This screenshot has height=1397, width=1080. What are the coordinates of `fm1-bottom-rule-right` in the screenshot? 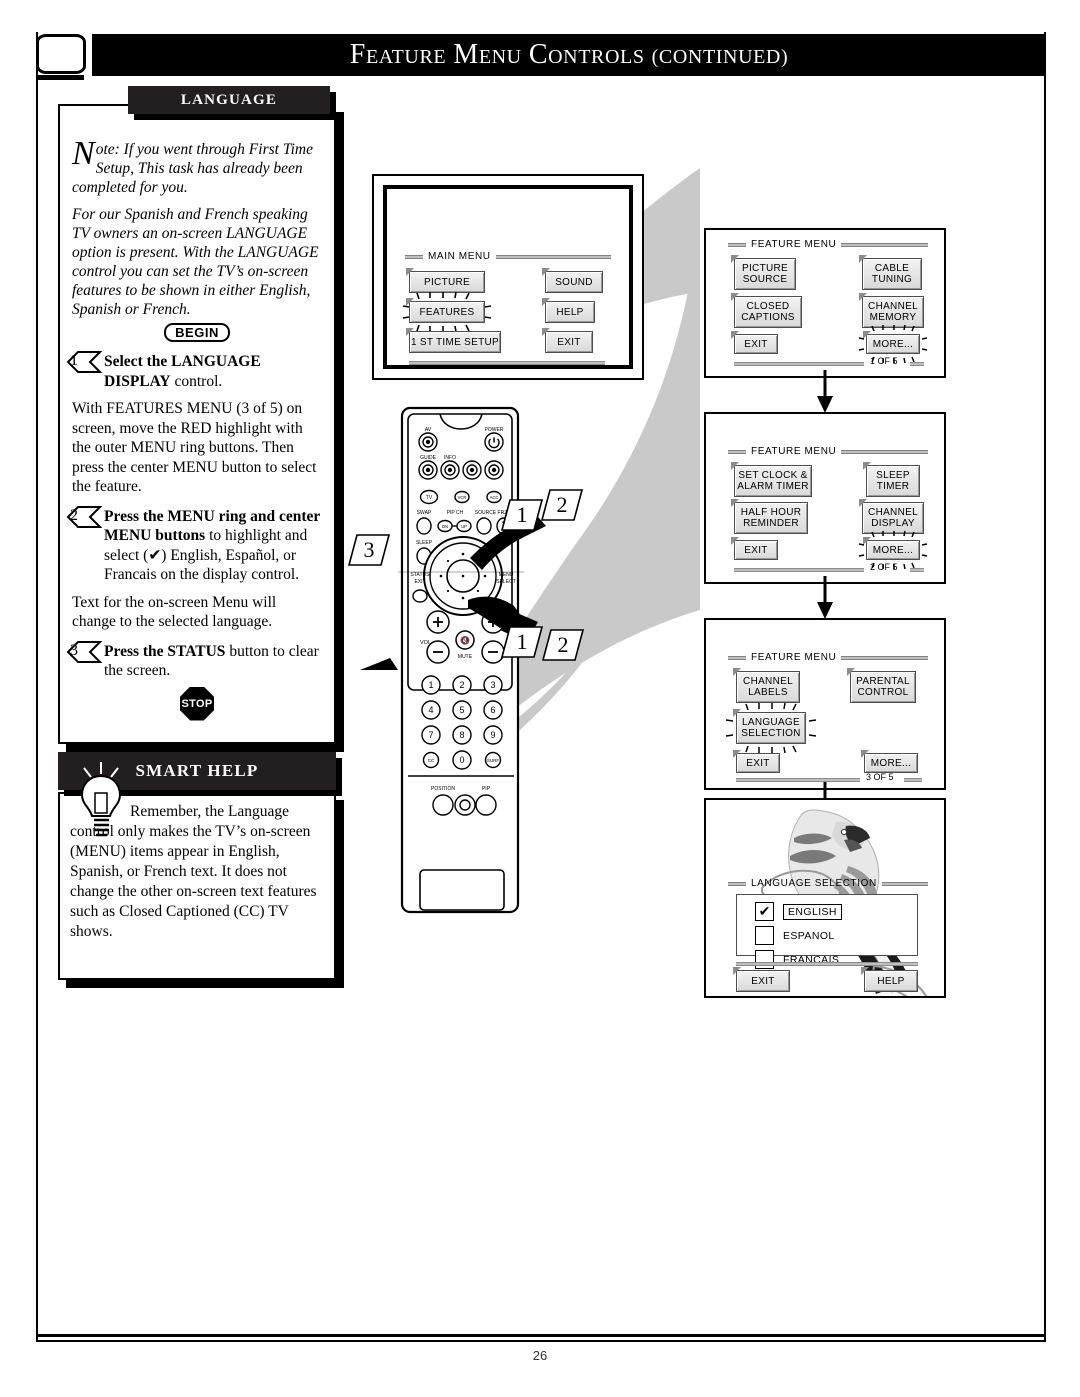 It's located at (917, 364).